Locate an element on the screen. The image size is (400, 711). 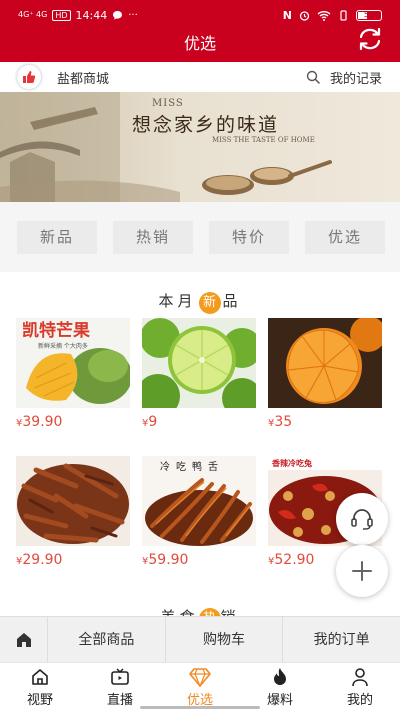
category-hot-button: 热销 is located at coordinates (153, 237).